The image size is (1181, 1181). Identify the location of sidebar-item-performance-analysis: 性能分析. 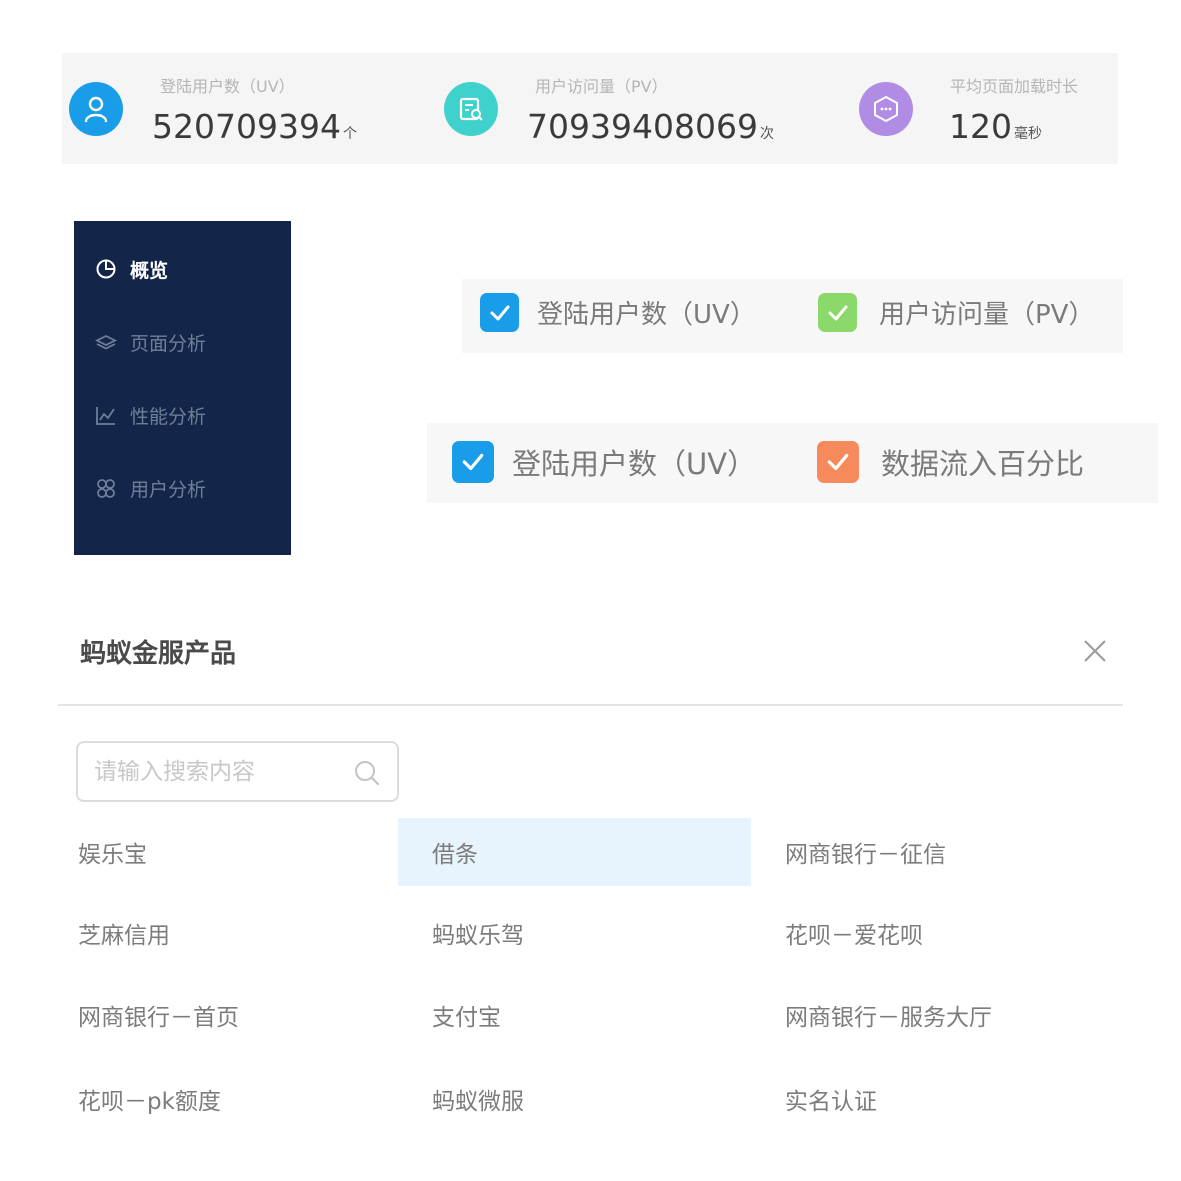
(150, 415).